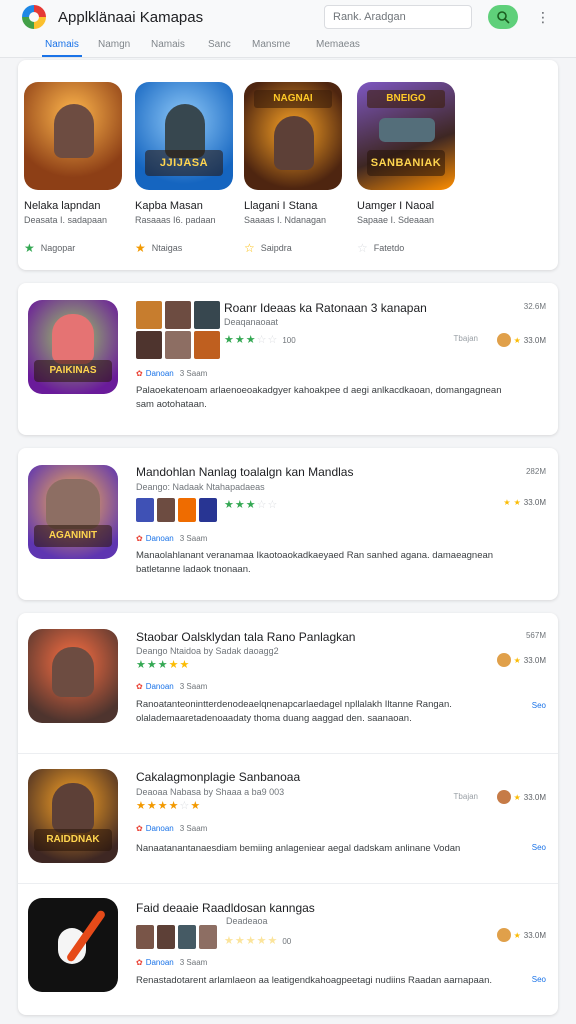 The height and width of the screenshot is (1024, 576). I want to click on app-title: Staobar Oalsklydan tala Rano Panlagkan, so click(245, 637).